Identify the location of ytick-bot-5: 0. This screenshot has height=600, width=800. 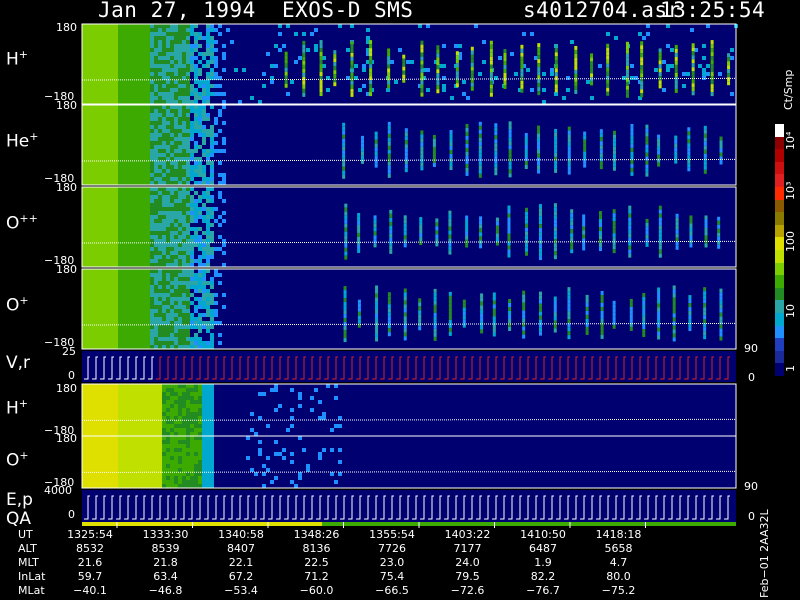
(71, 375).